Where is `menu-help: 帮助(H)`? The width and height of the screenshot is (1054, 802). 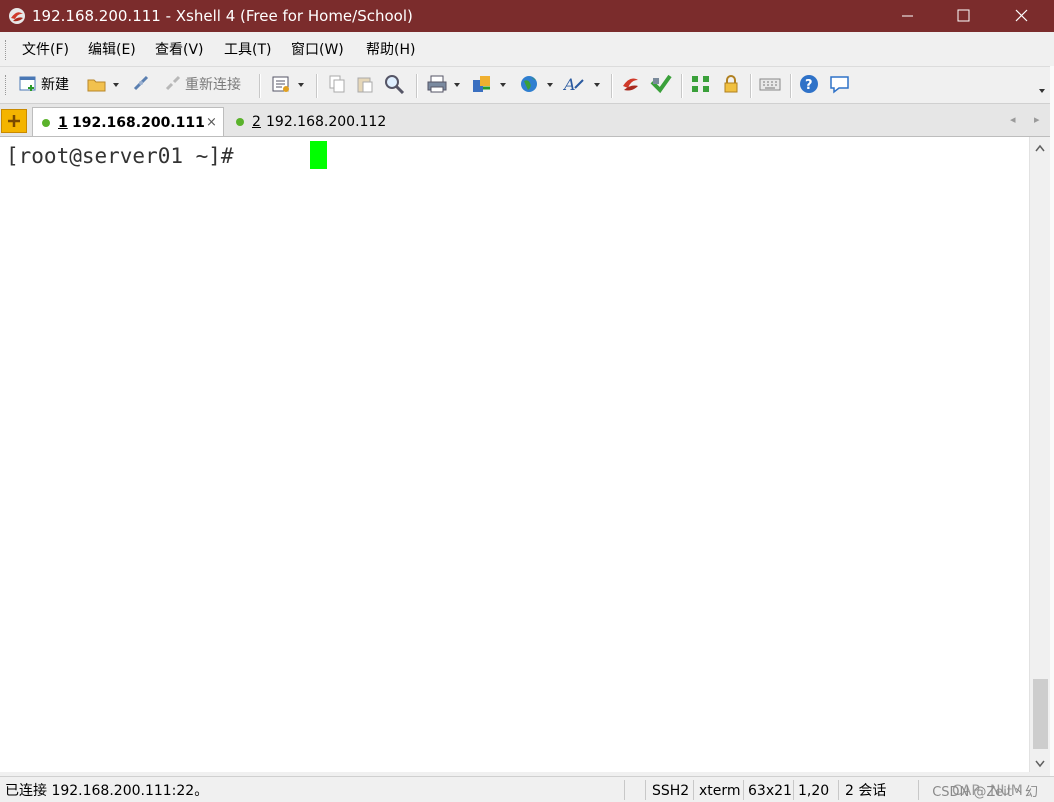
menu-help: 帮助(H) is located at coordinates (390, 50).